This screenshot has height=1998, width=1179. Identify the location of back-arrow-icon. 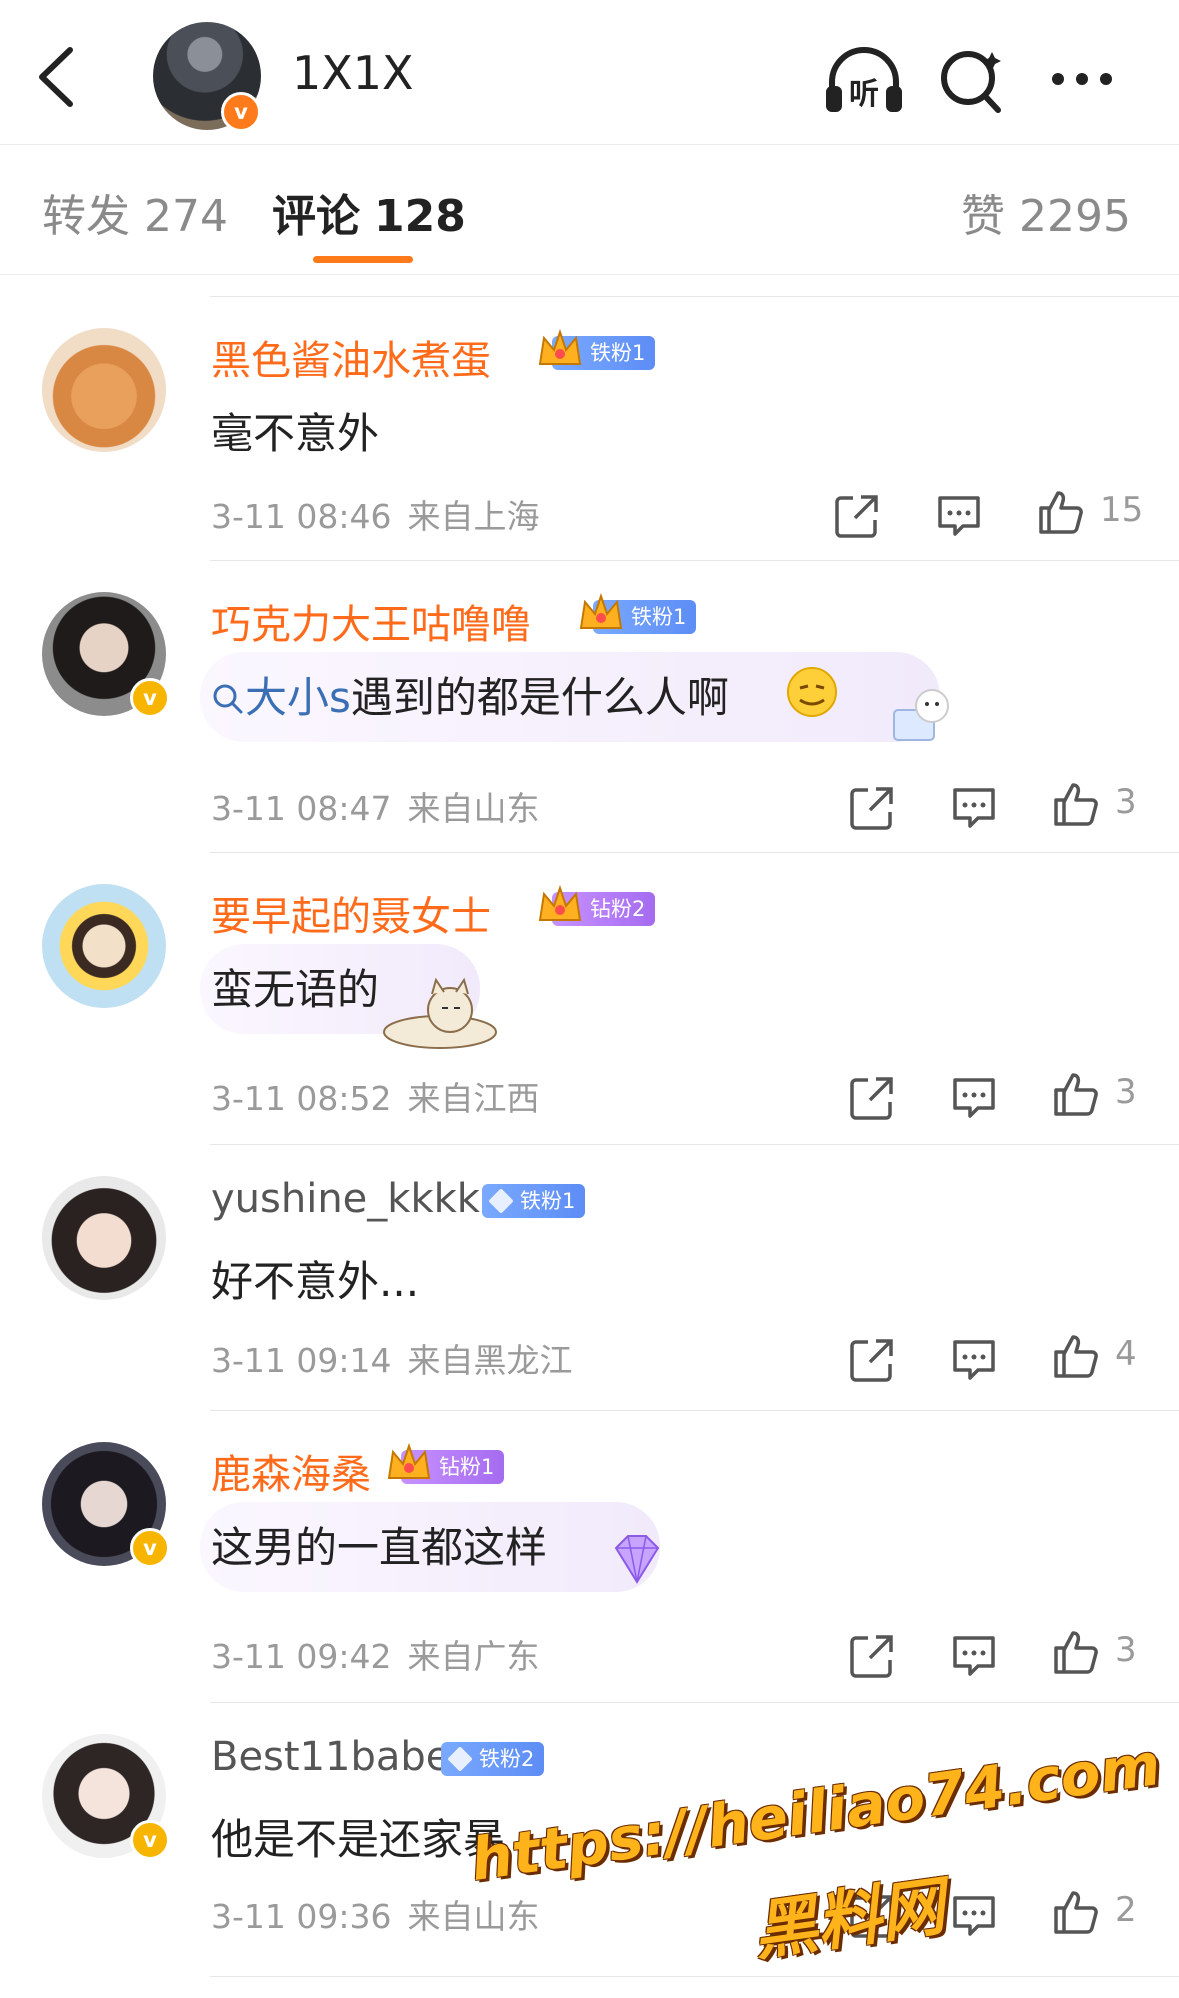
(58, 77).